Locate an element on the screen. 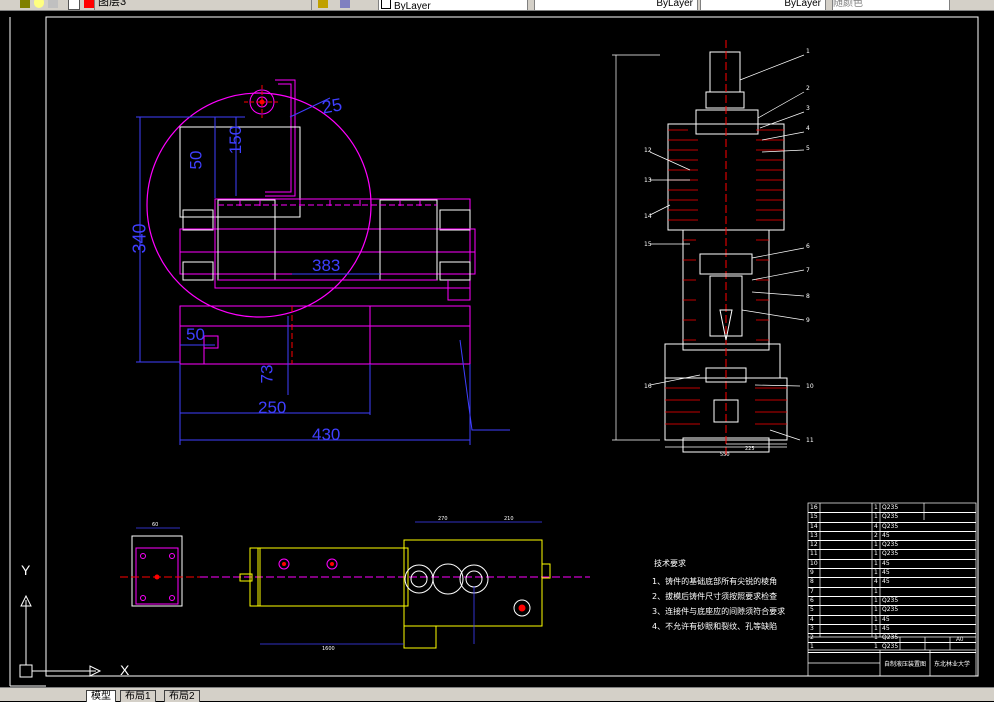  balloon-9: 9 is located at coordinates (808, 320).